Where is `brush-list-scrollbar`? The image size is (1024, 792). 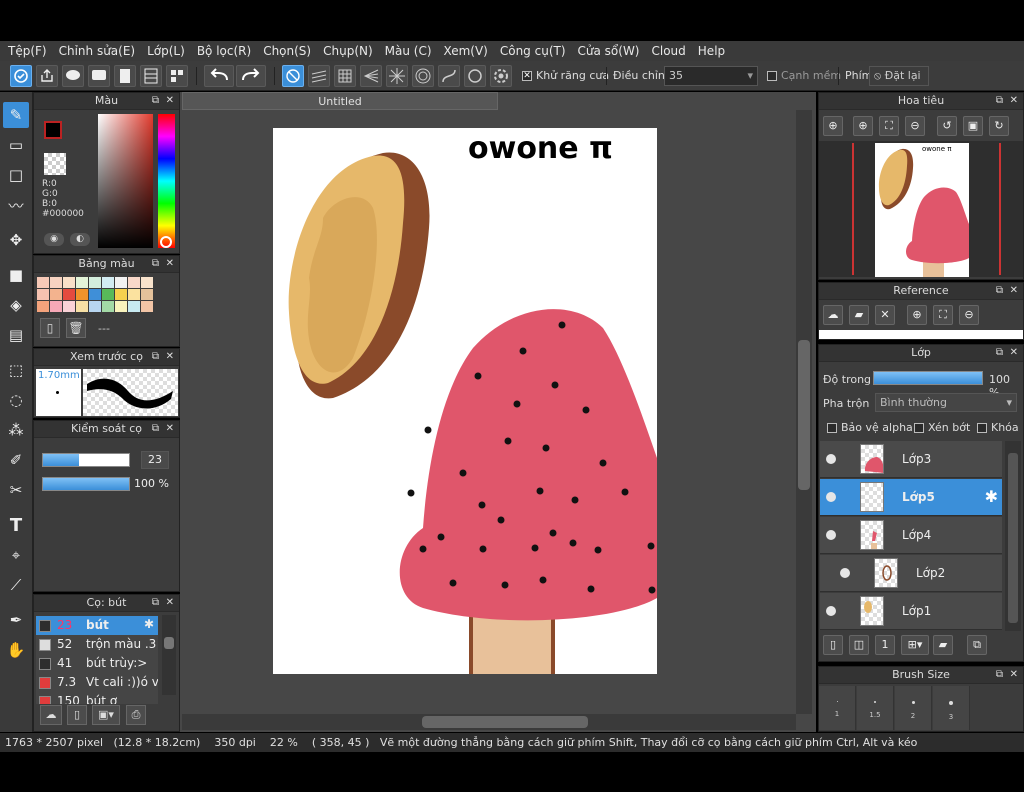 brush-list-scrollbar is located at coordinates (169, 655).